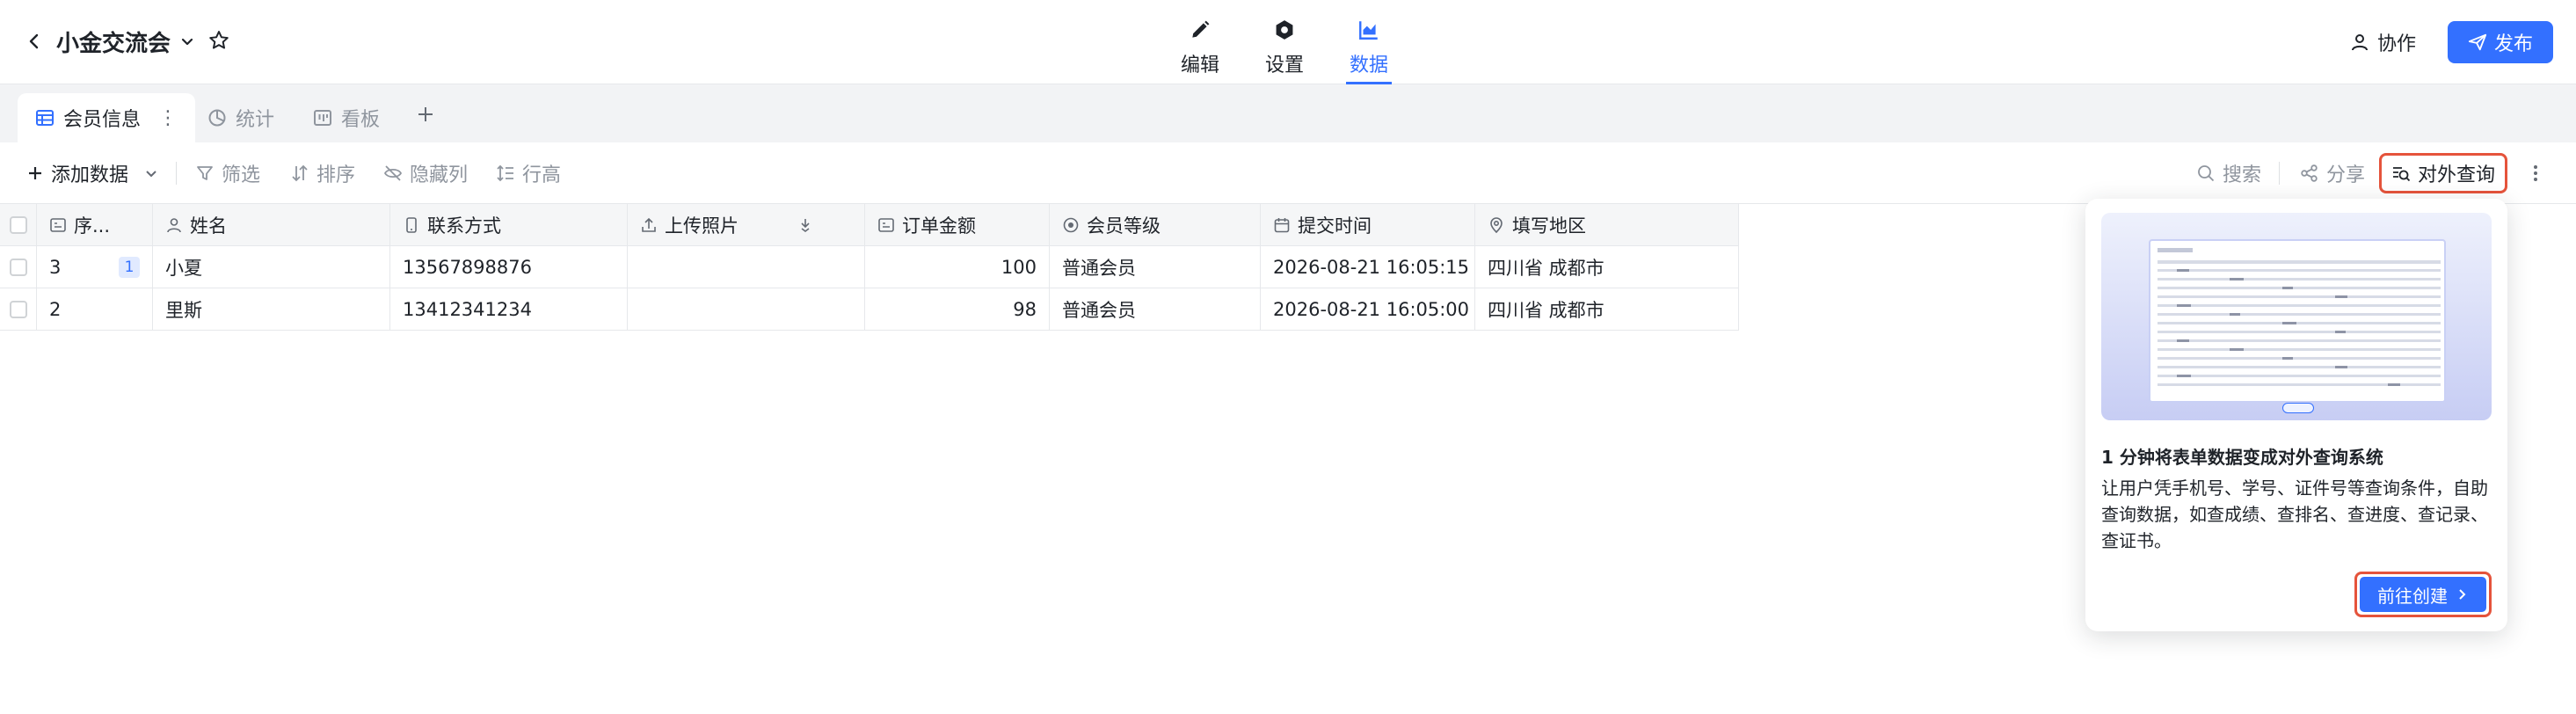 This screenshot has width=2576, height=714. Describe the element at coordinates (1496, 225) in the screenshot. I see `location-icon` at that location.